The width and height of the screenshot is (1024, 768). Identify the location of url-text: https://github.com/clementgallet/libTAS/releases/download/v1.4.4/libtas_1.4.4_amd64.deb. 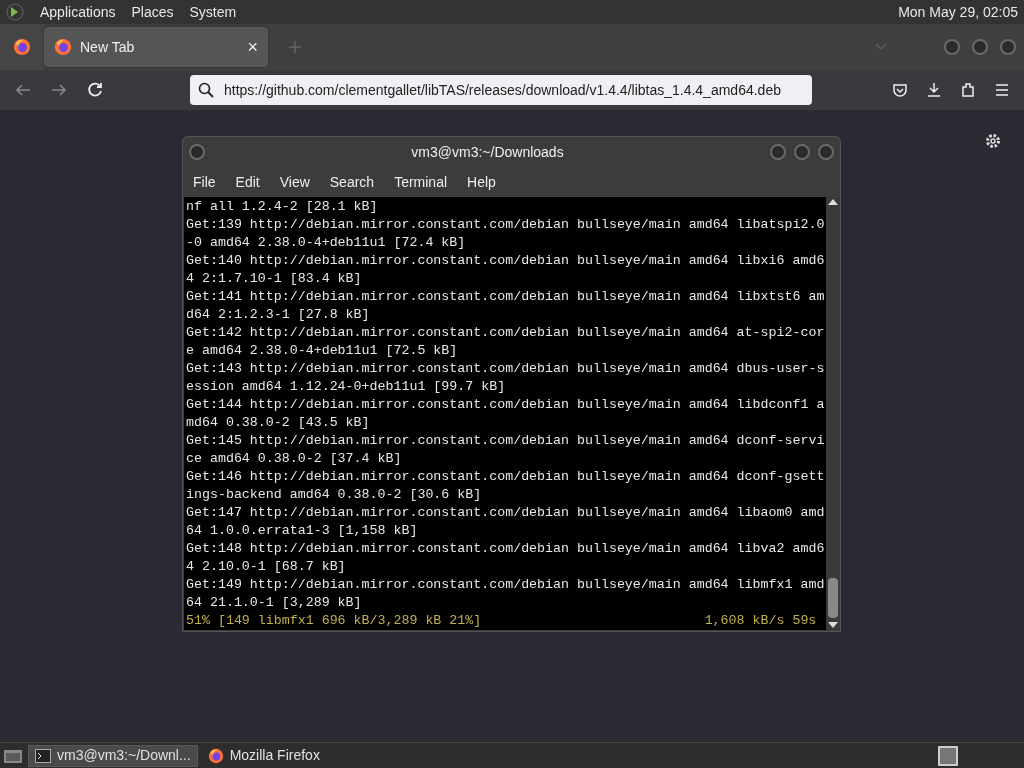
(502, 90).